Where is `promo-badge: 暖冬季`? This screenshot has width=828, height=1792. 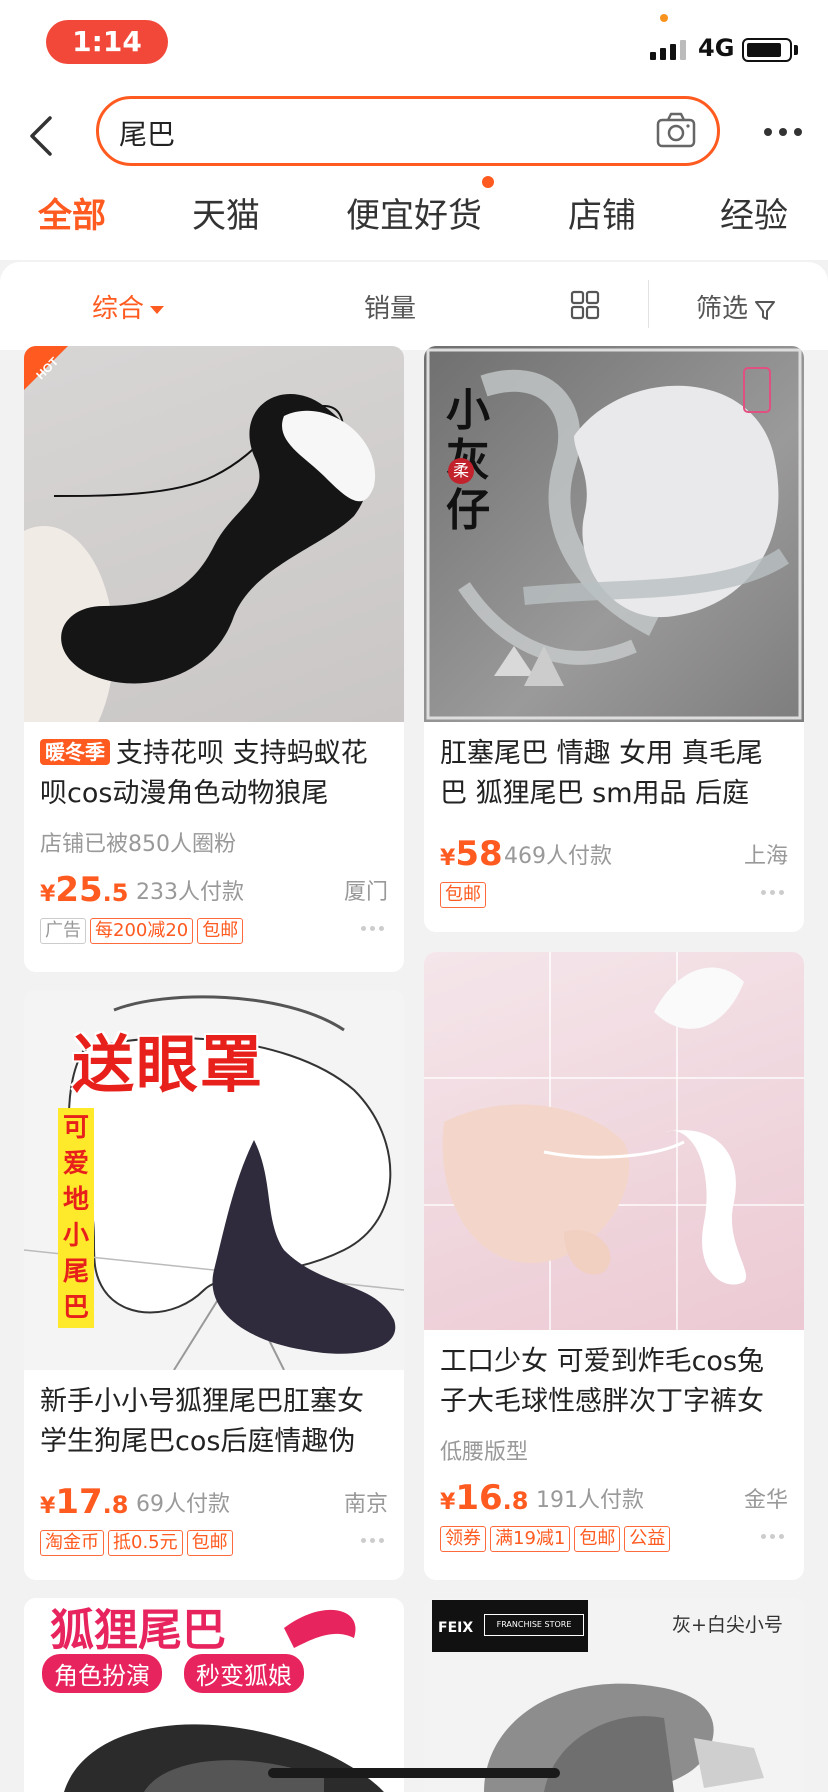
promo-badge: 暖冬季 is located at coordinates (75, 752).